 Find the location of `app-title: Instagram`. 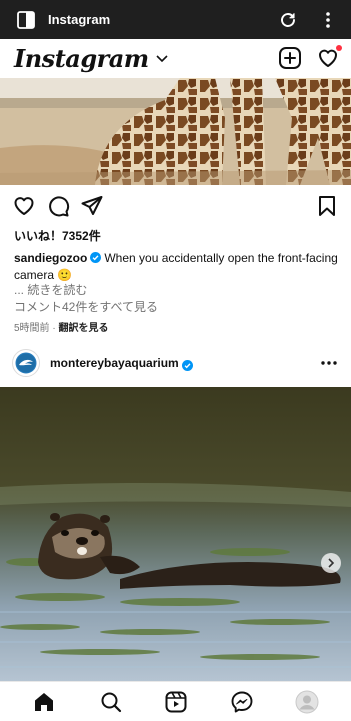

app-title: Instagram is located at coordinates (79, 19).